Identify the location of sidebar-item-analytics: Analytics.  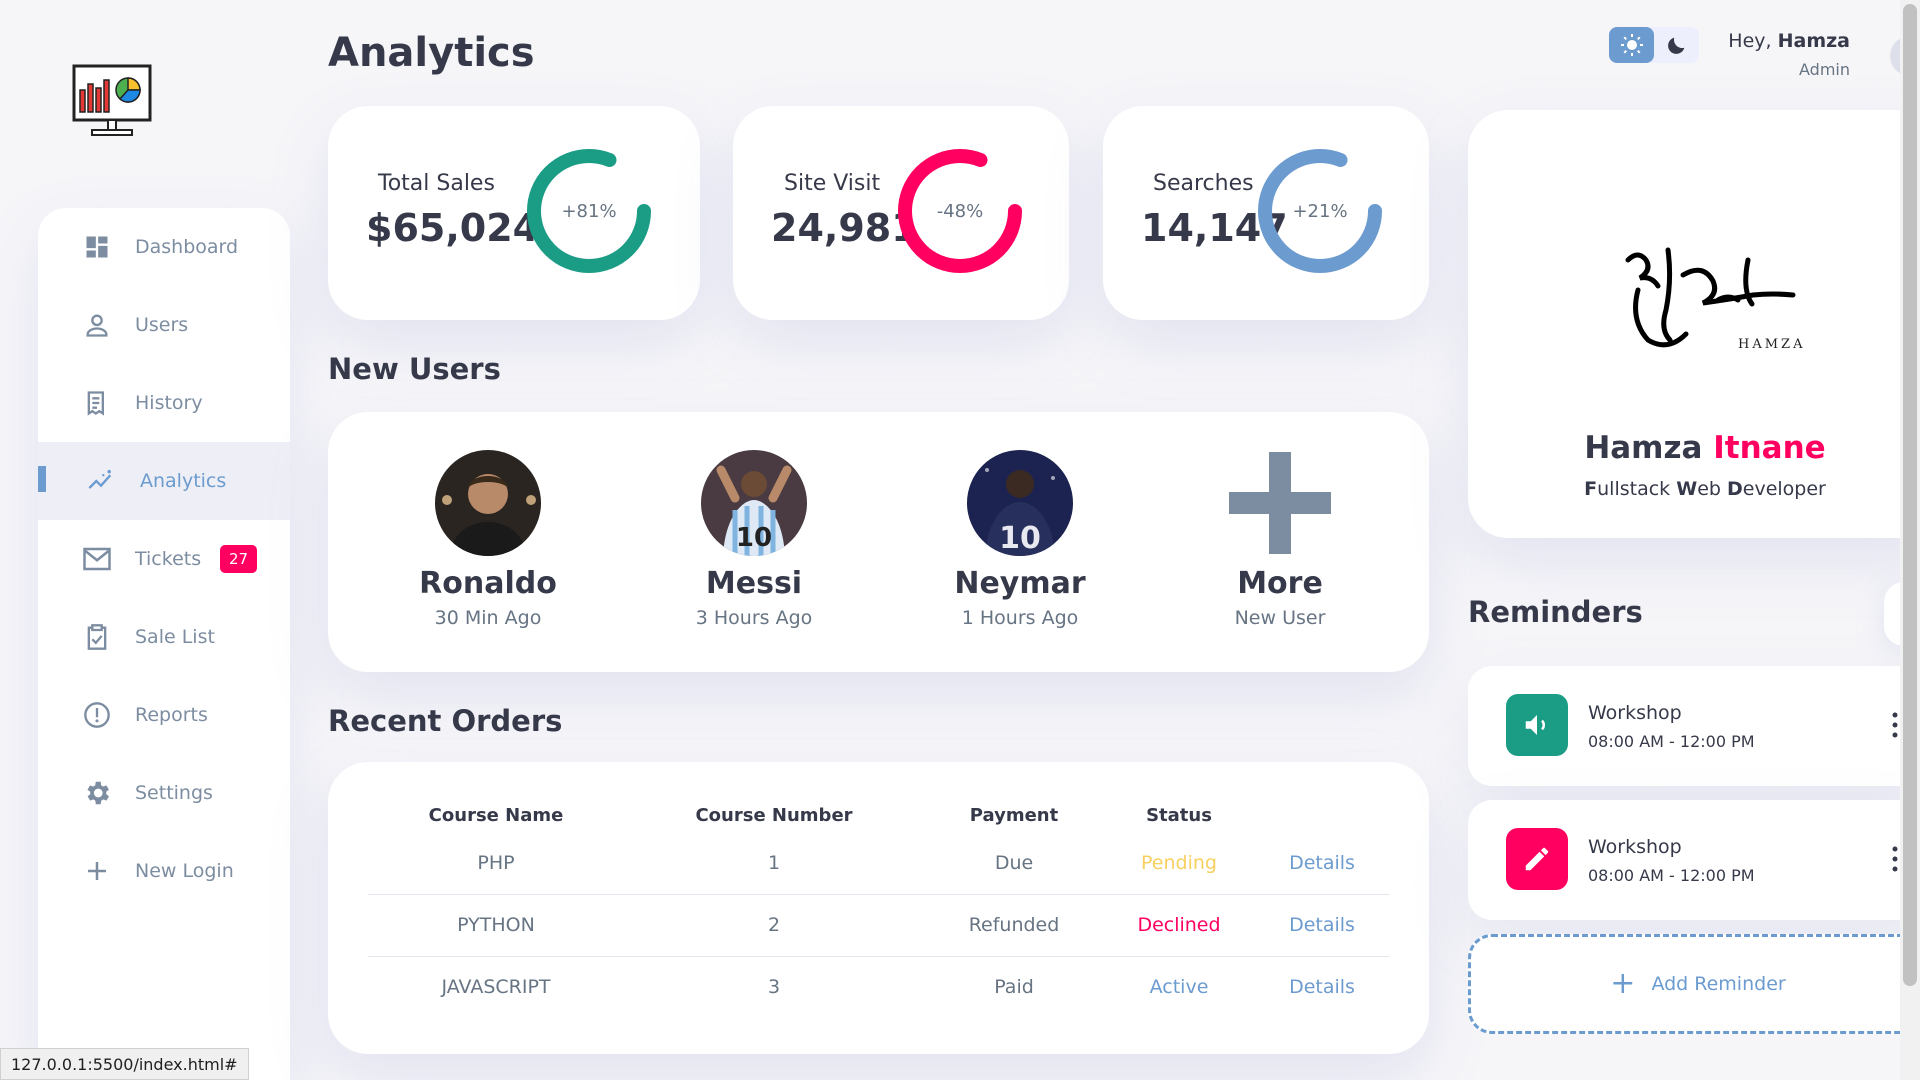
(164, 481).